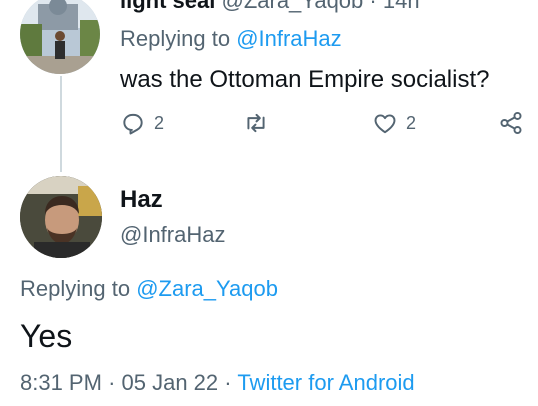  What do you see at coordinates (292, 6) in the screenshot?
I see `reply-handle: @Zara_Yaqob` at bounding box center [292, 6].